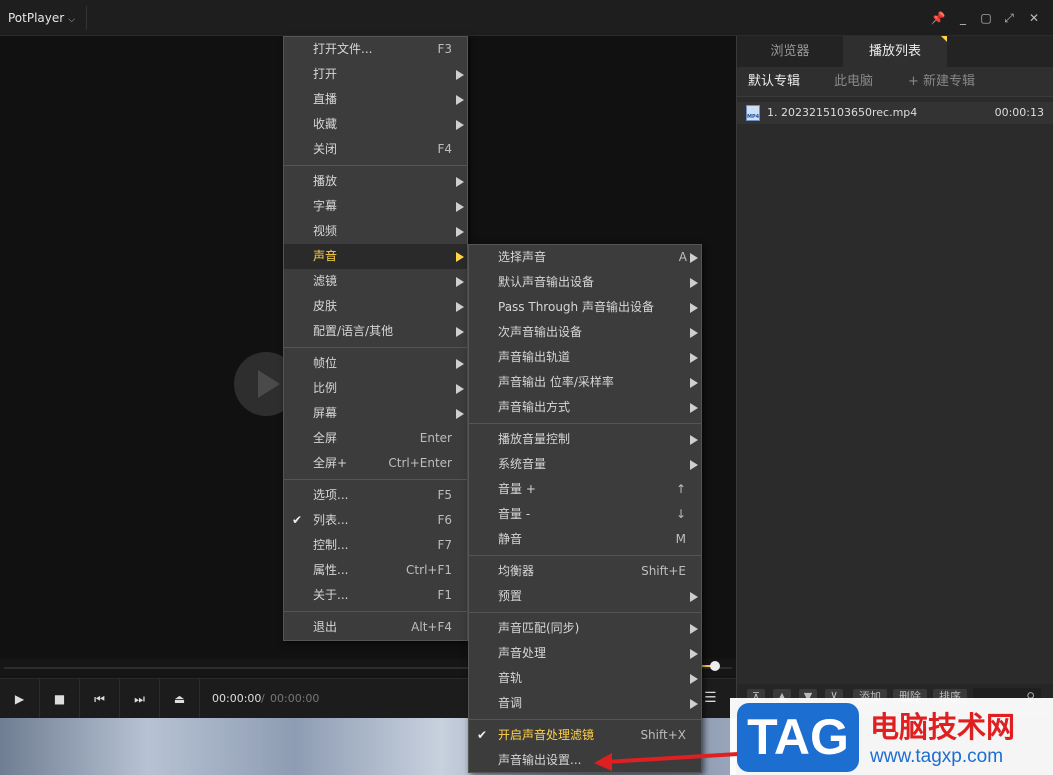 The width and height of the screenshot is (1053, 775). What do you see at coordinates (790, 51) in the screenshot?
I see `tab-browser: 浏览器` at bounding box center [790, 51].